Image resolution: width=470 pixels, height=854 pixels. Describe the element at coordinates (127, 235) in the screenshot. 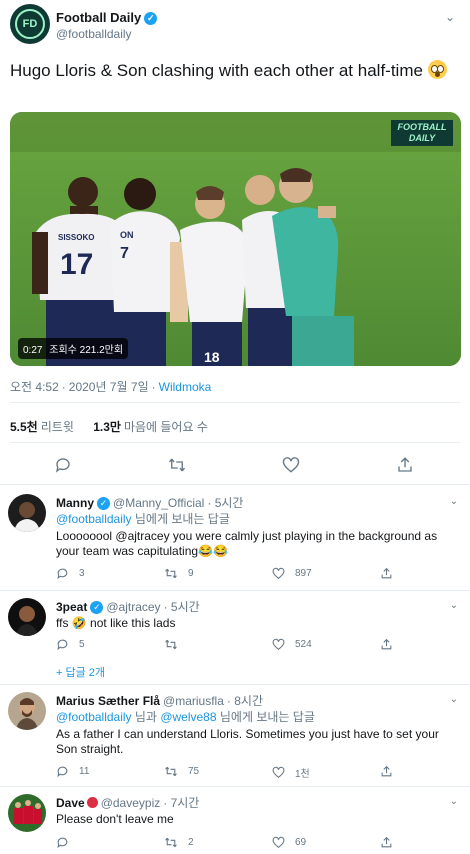

I see `jersey-name-2: ON` at that location.